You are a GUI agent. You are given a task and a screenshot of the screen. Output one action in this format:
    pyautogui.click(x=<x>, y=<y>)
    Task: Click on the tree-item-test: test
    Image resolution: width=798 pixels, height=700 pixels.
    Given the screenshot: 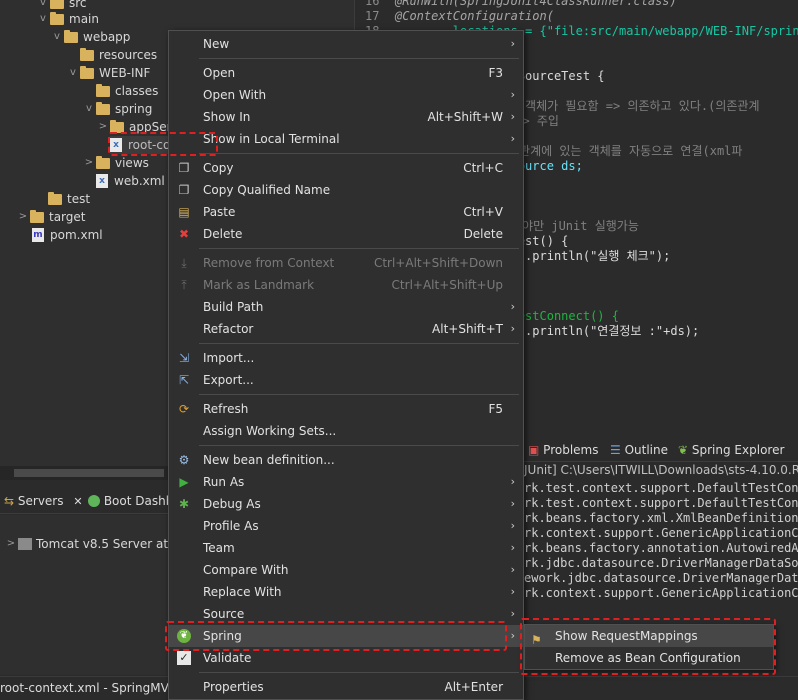 What is the action you would take?
    pyautogui.click(x=69, y=199)
    